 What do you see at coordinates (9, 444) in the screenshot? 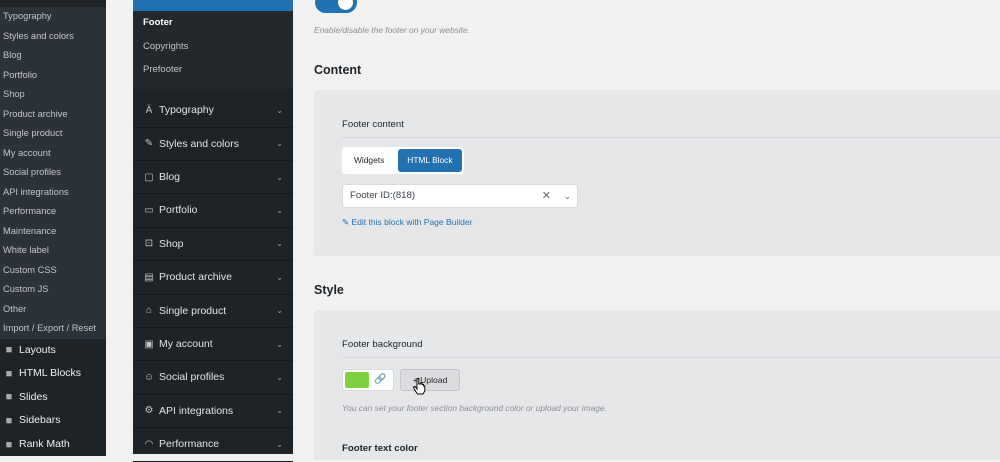
I see `rank-math-icon: ■` at bounding box center [9, 444].